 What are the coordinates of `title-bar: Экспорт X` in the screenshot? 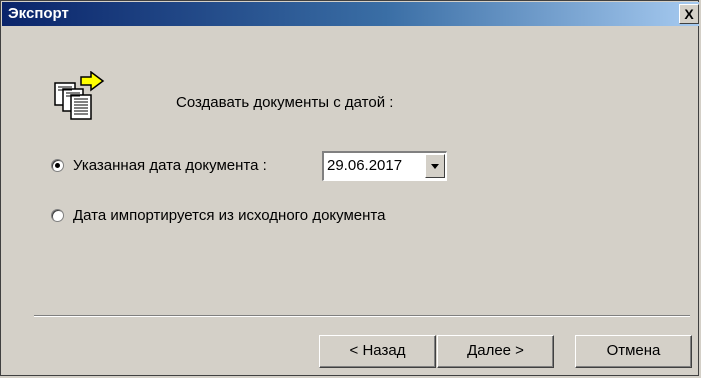 It's located at (350, 14).